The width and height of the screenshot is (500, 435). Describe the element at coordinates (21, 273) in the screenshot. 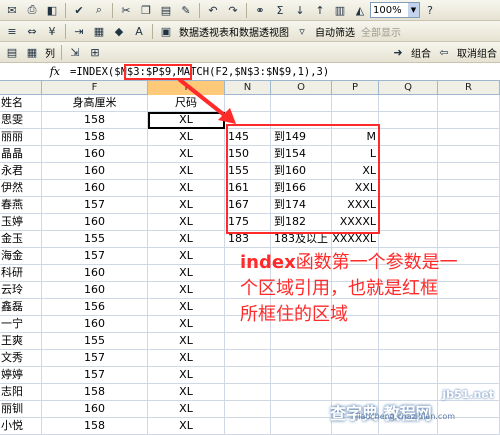

I see `cell-name: 科研` at that location.